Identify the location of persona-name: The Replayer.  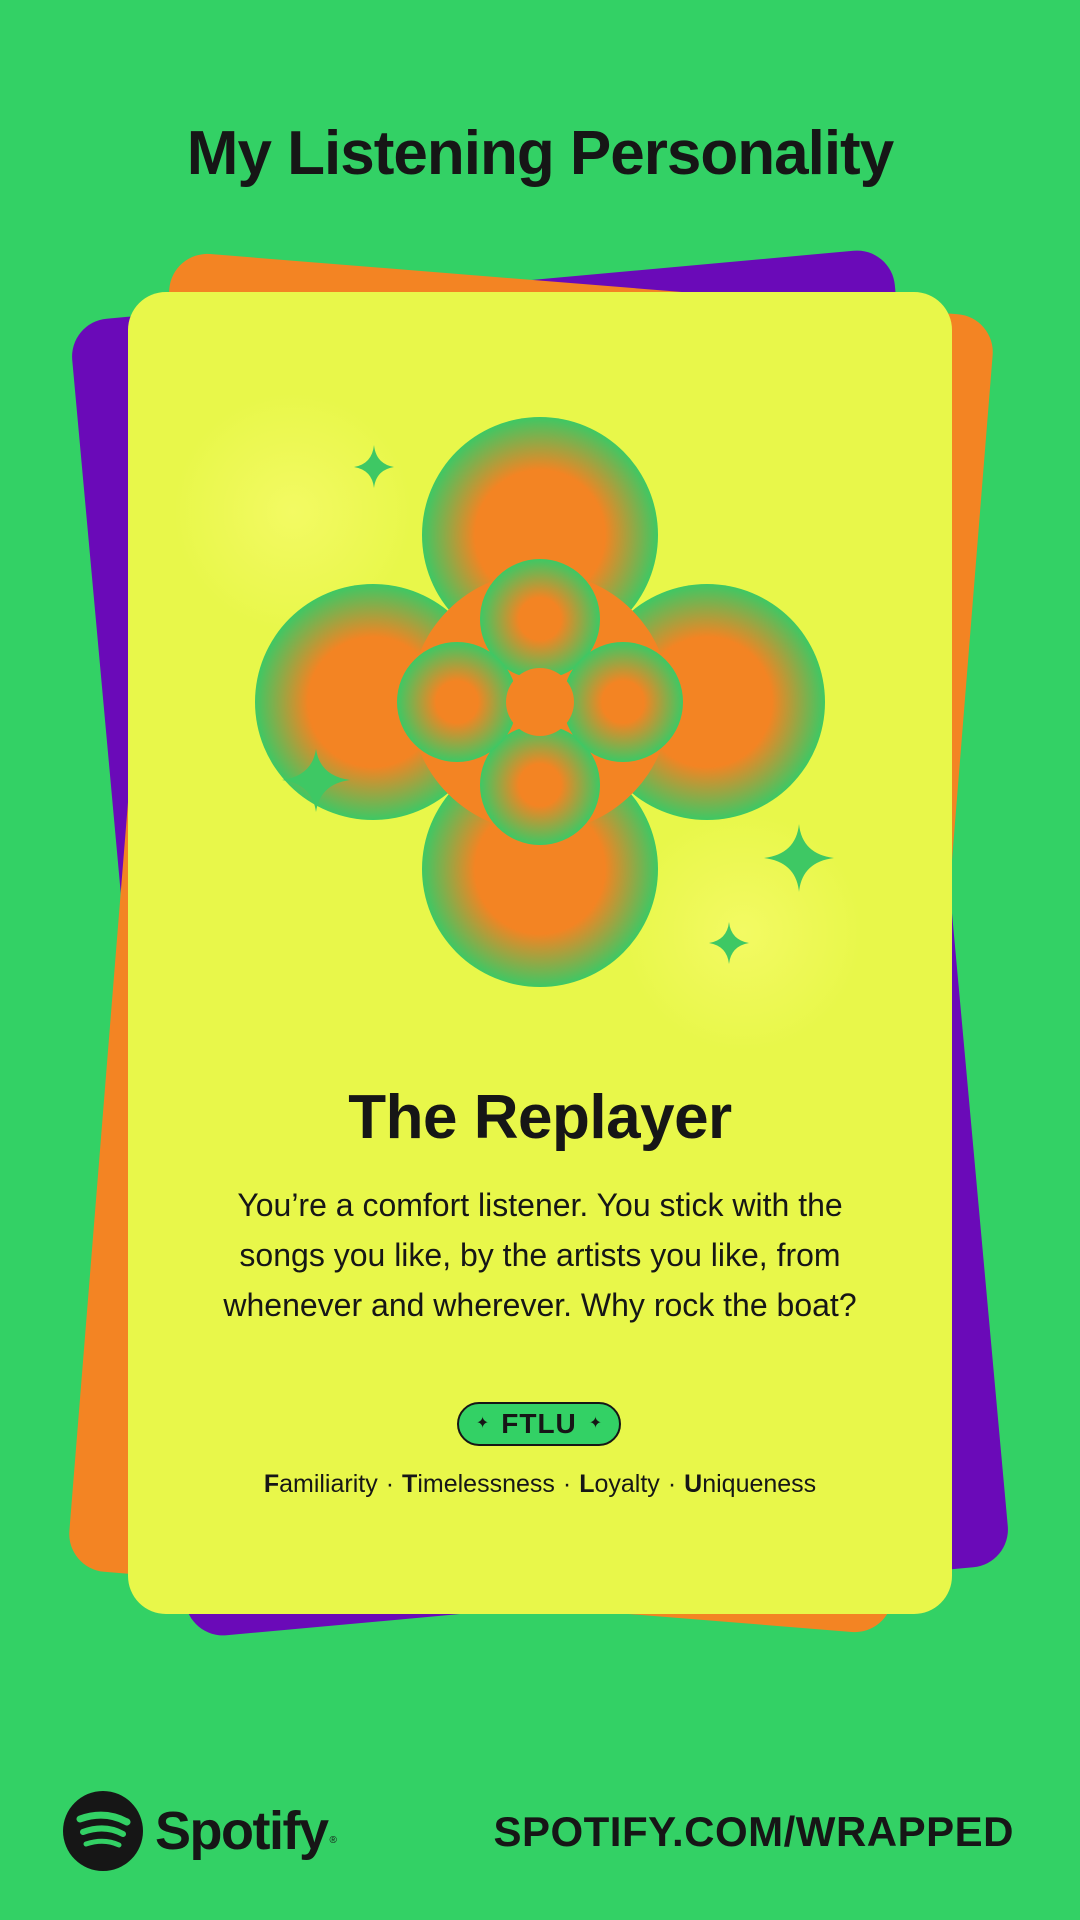
(540, 1117).